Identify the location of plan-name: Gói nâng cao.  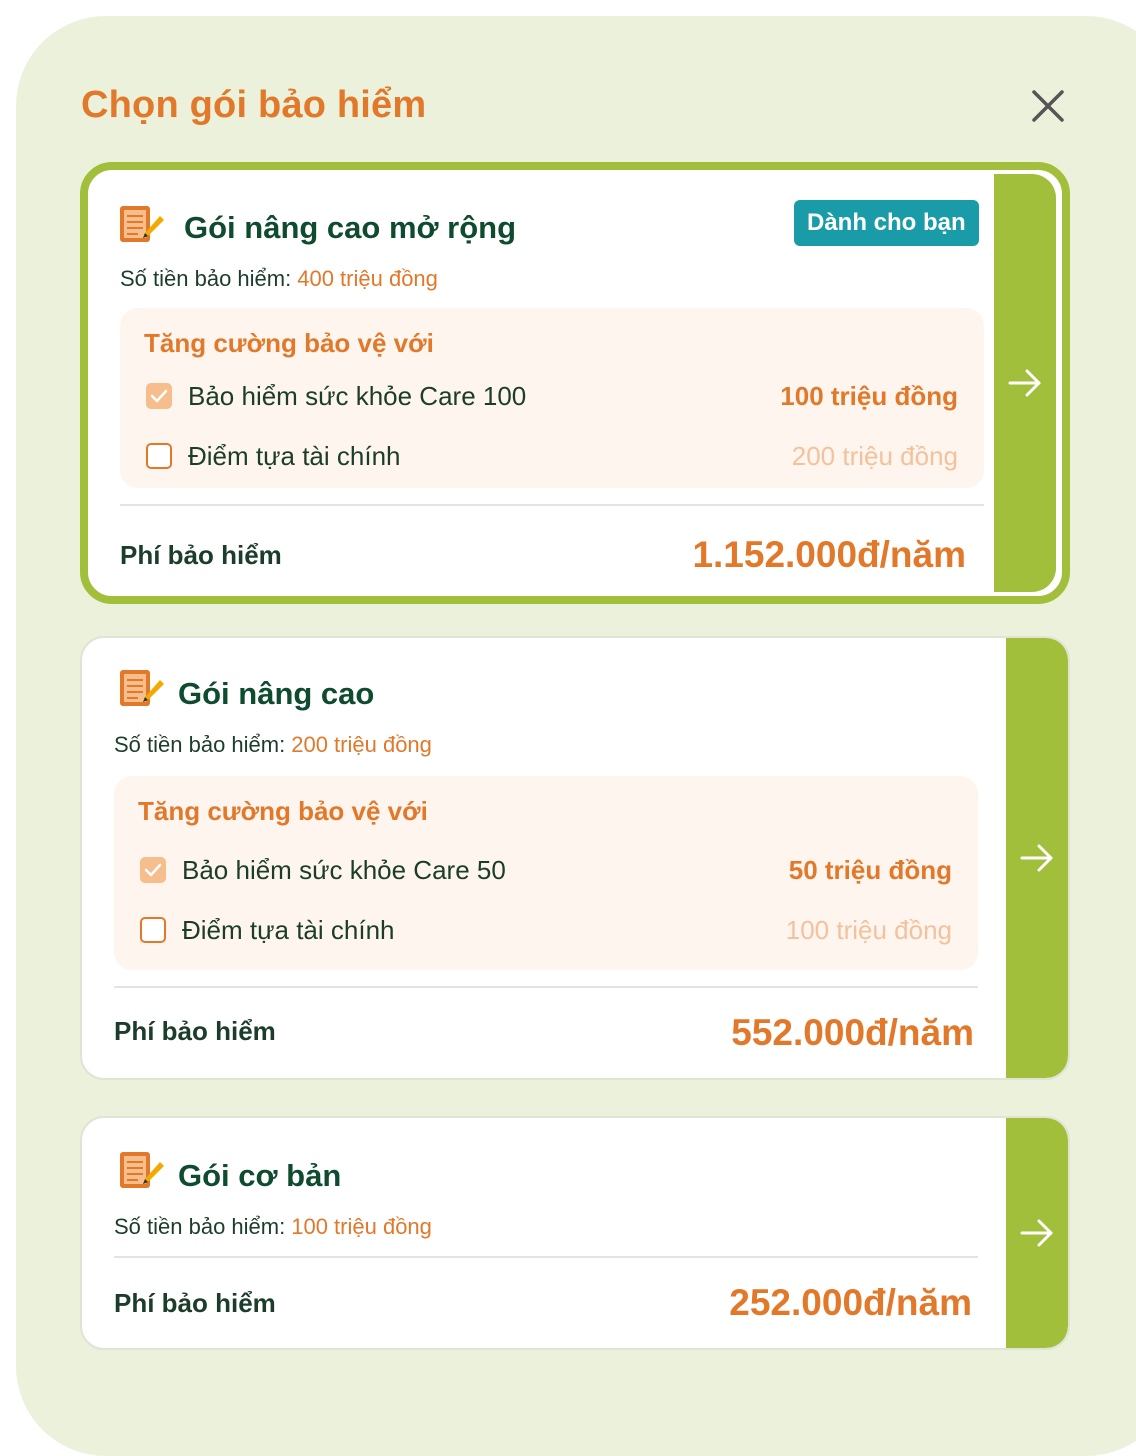
(276, 693).